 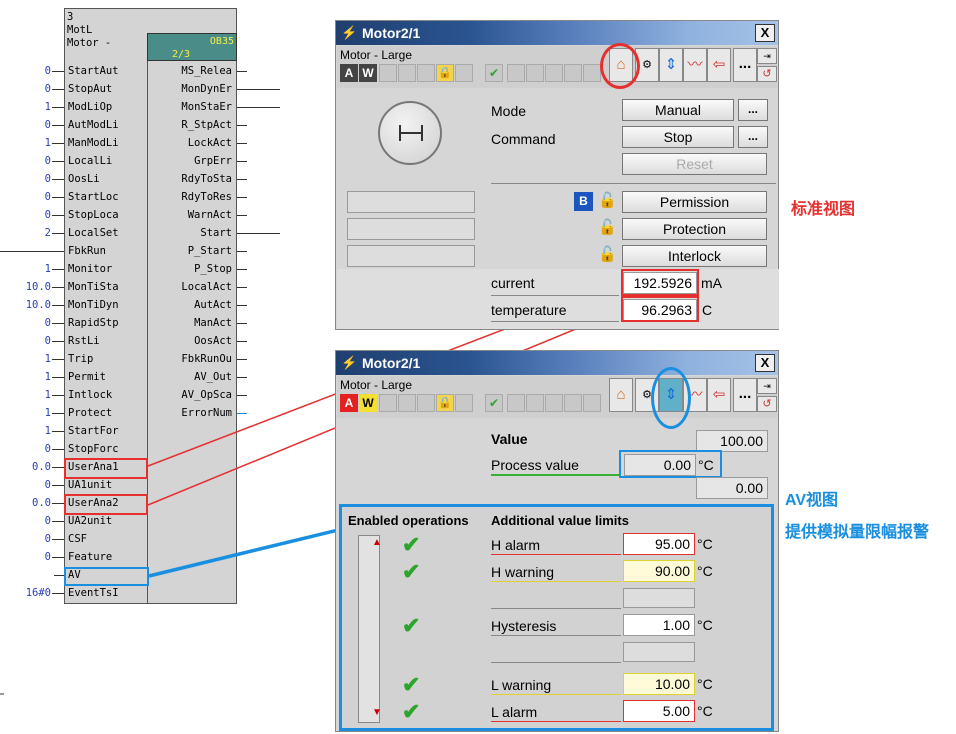 What do you see at coordinates (659, 571) in the screenshot?
I see `h-warning-value: 90.00` at bounding box center [659, 571].